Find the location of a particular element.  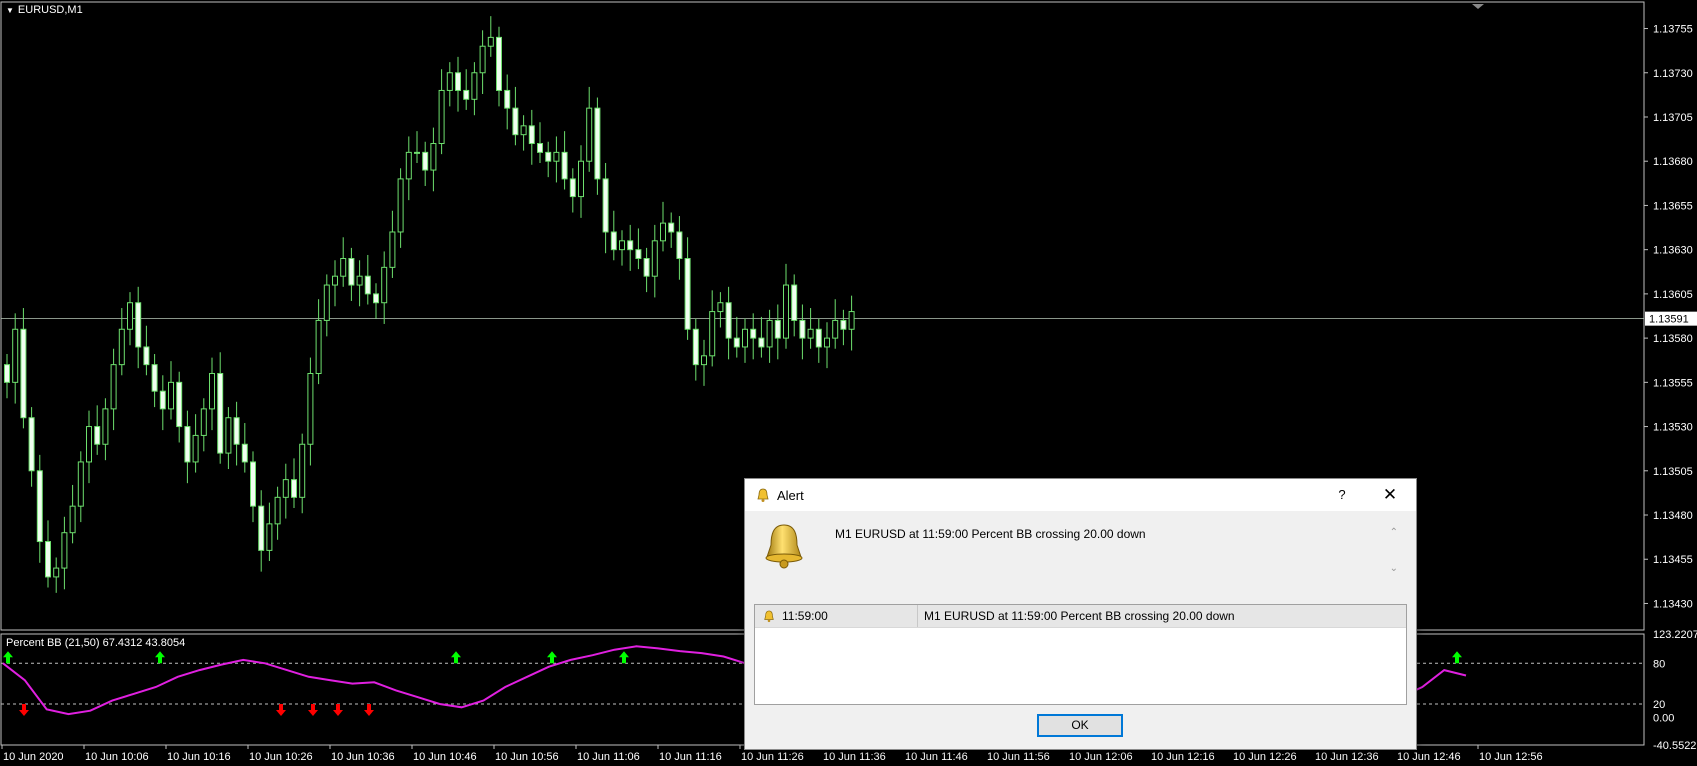

price-tick-label: 1.13480 is located at coordinates (1673, 516).